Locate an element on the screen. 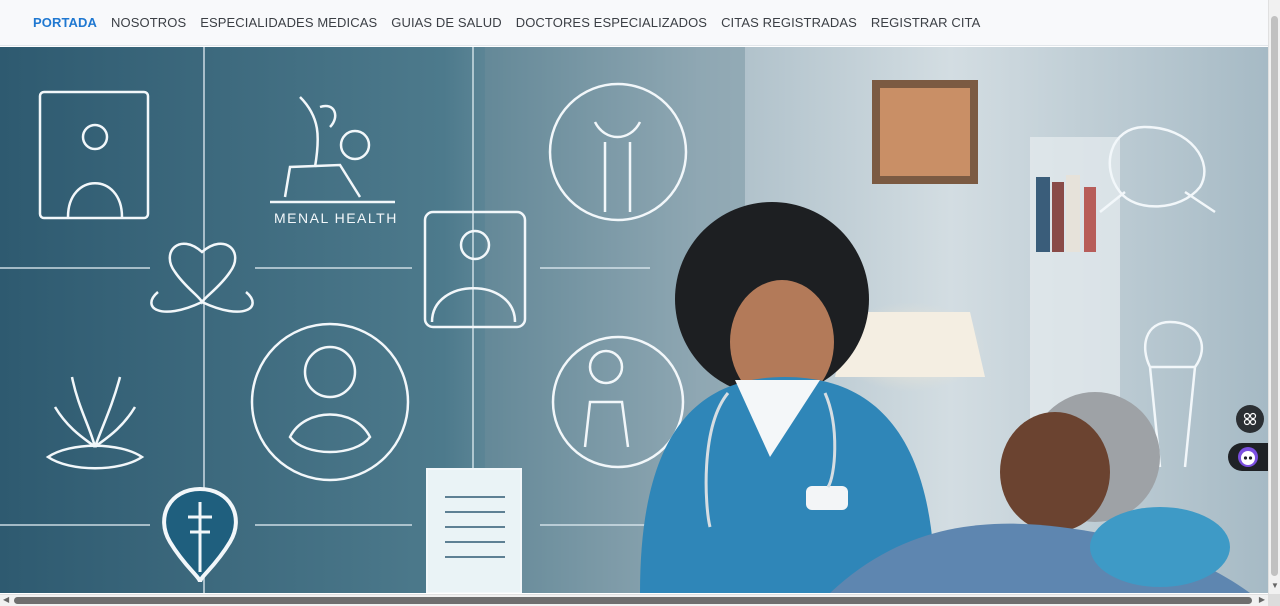 The width and height of the screenshot is (1280, 606). nav-link-nosotros: NOSOTROS is located at coordinates (148, 22).